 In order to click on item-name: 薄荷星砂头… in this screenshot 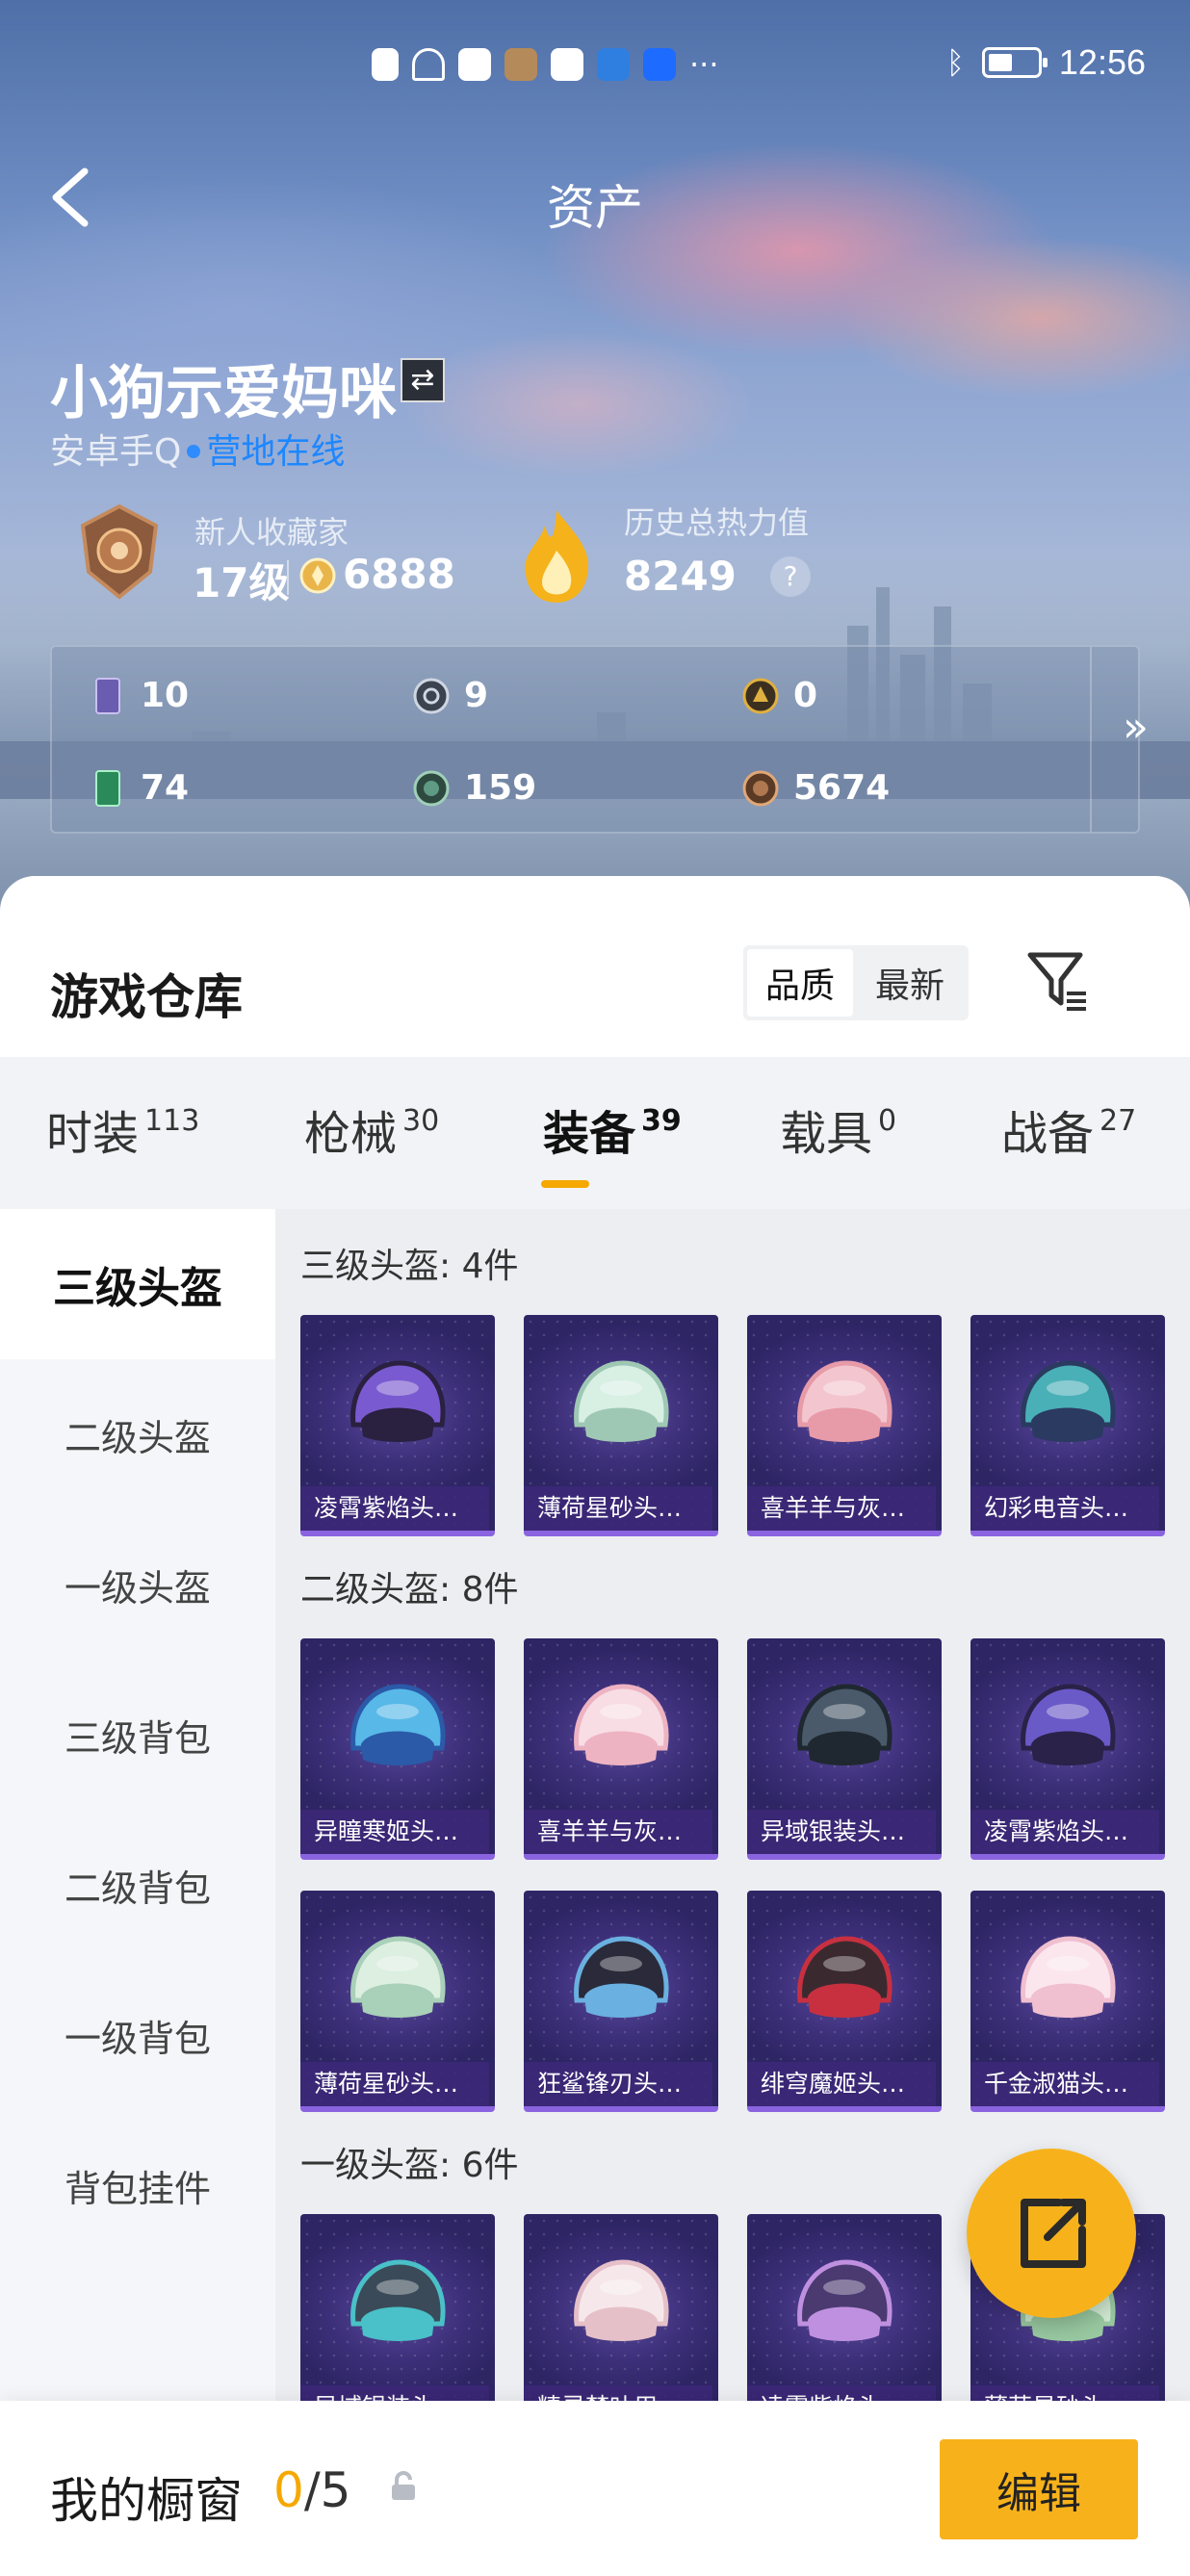, I will do `click(395, 2084)`.